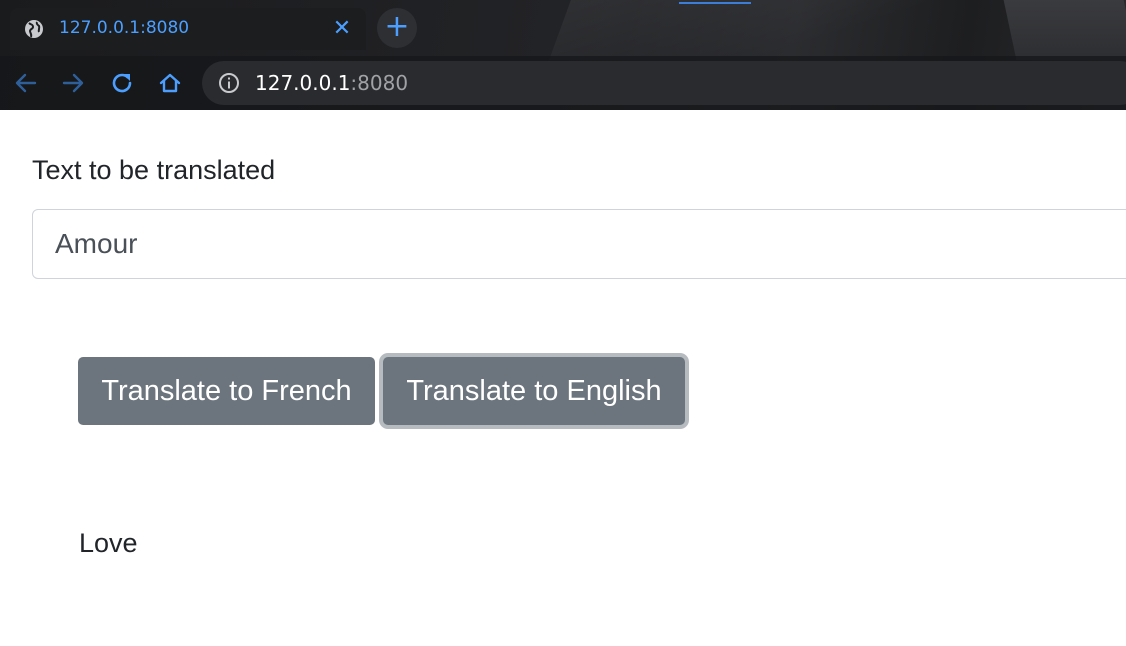 This screenshot has width=1126, height=646. I want to click on forward-button, so click(73, 83).